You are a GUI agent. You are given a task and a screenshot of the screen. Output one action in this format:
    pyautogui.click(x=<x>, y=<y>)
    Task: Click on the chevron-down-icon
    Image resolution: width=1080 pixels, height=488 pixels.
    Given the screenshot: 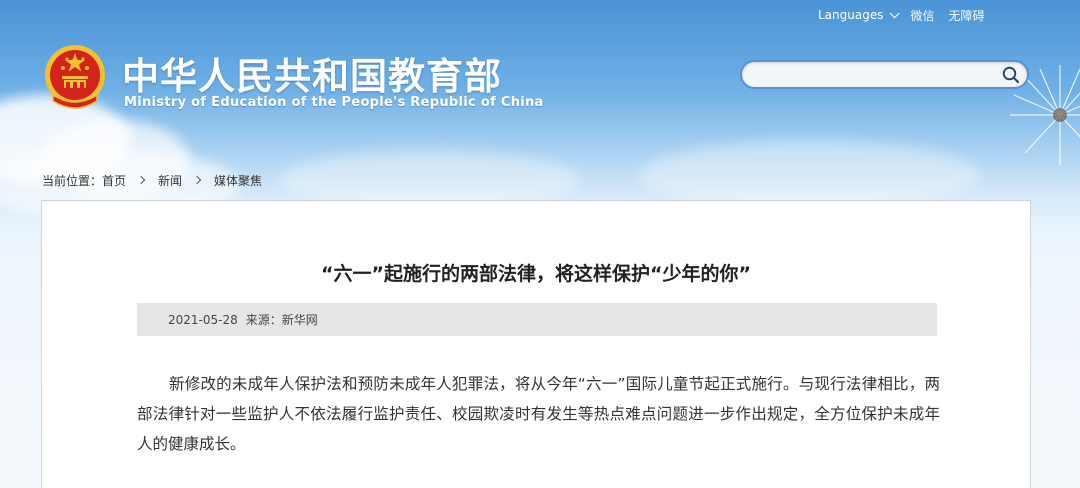 What is the action you would take?
    pyautogui.click(x=895, y=12)
    